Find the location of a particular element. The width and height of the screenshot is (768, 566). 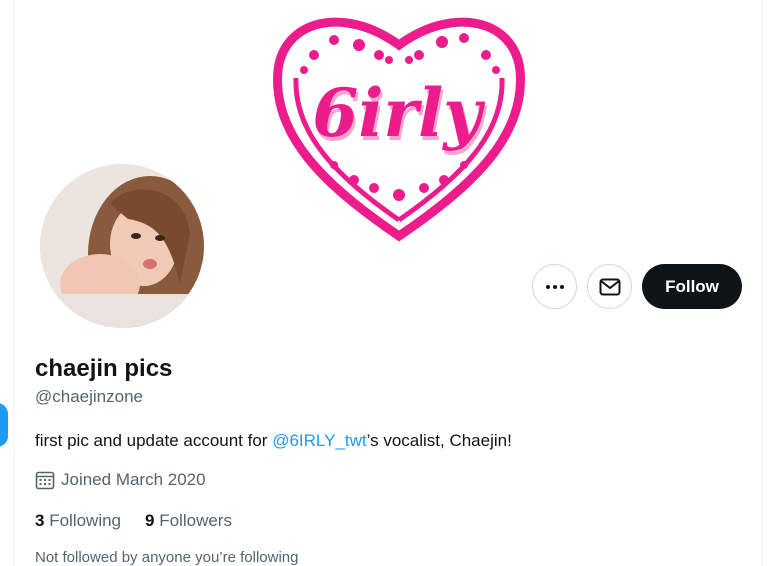

avatar-photo is located at coordinates (122, 246).